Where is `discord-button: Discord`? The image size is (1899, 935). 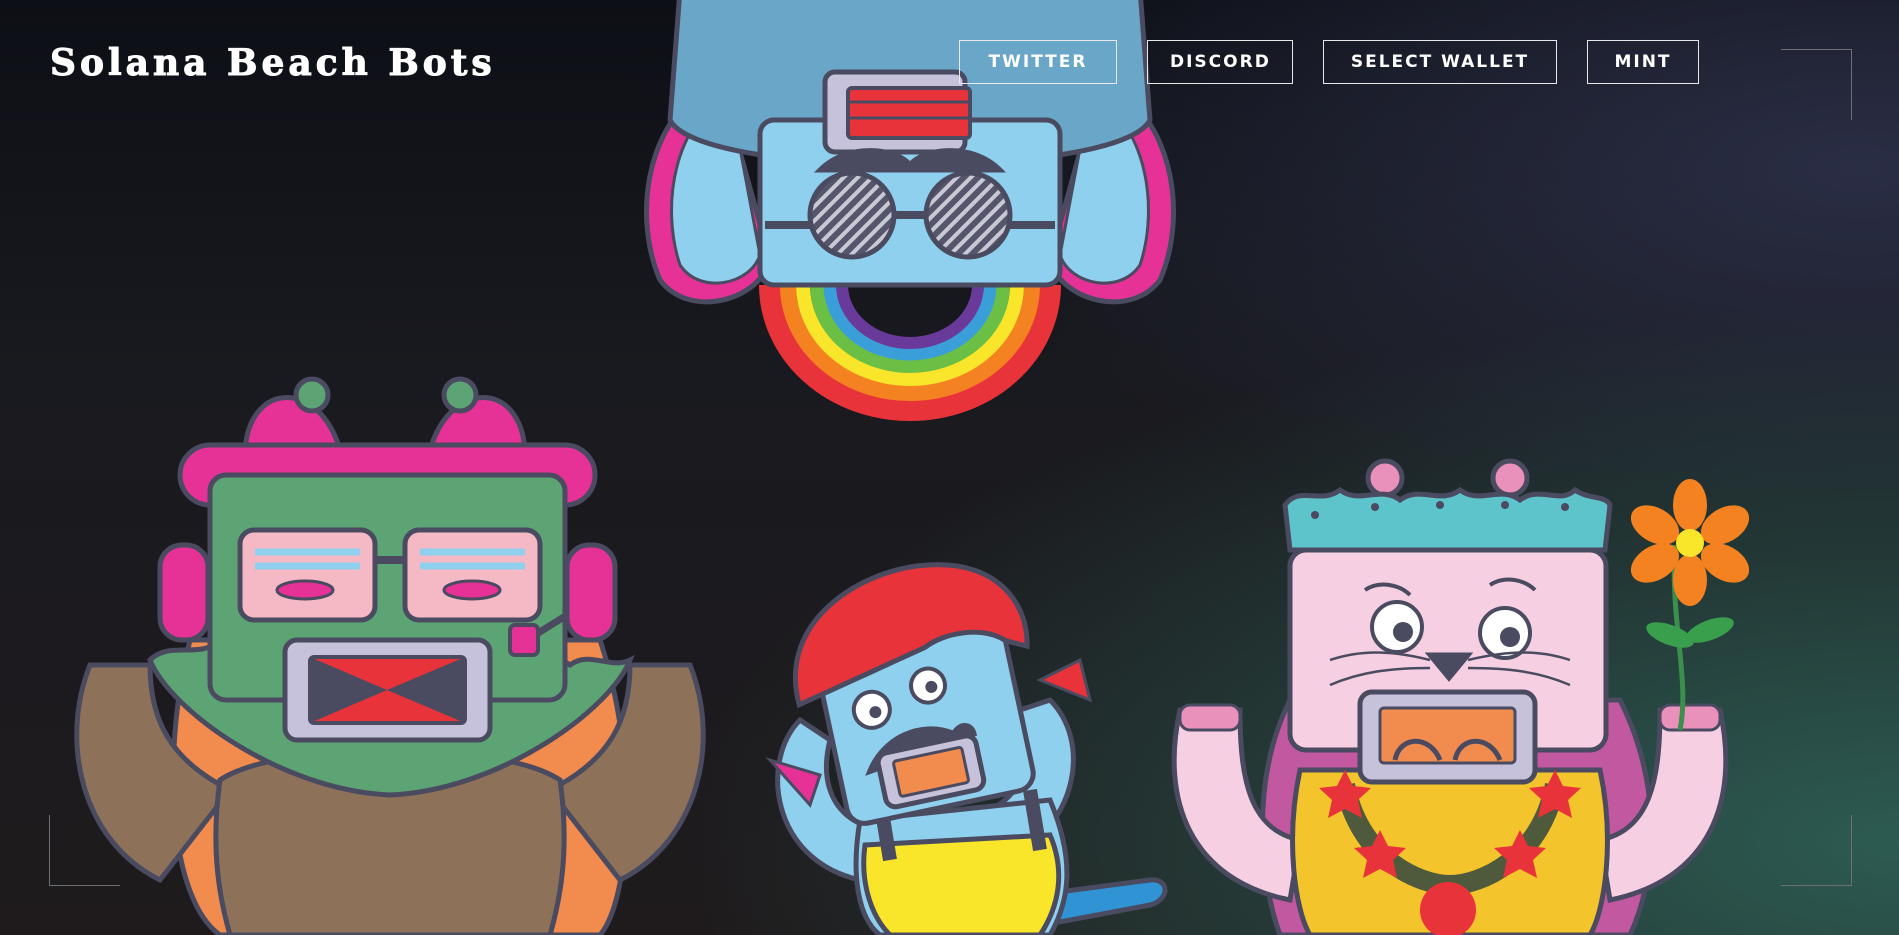 discord-button: Discord is located at coordinates (1220, 62).